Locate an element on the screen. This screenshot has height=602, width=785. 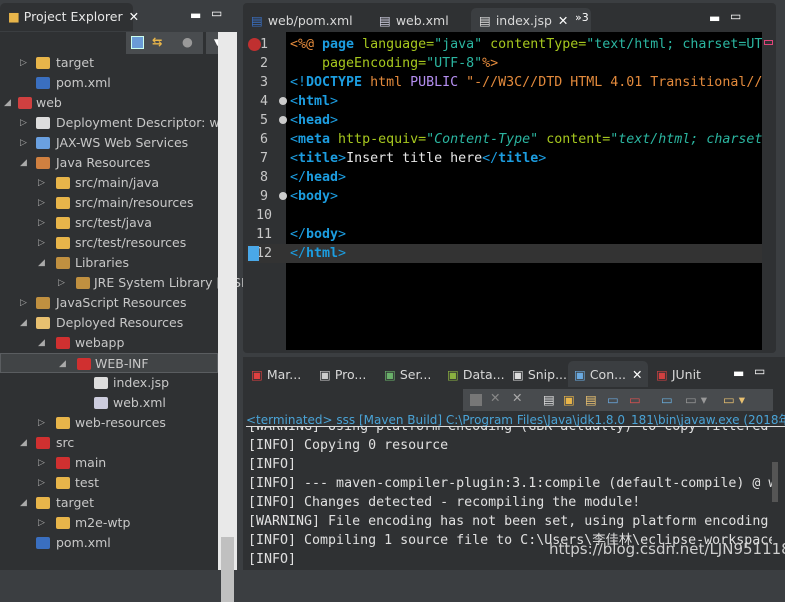
terminate-icon is located at coordinates (476, 400).